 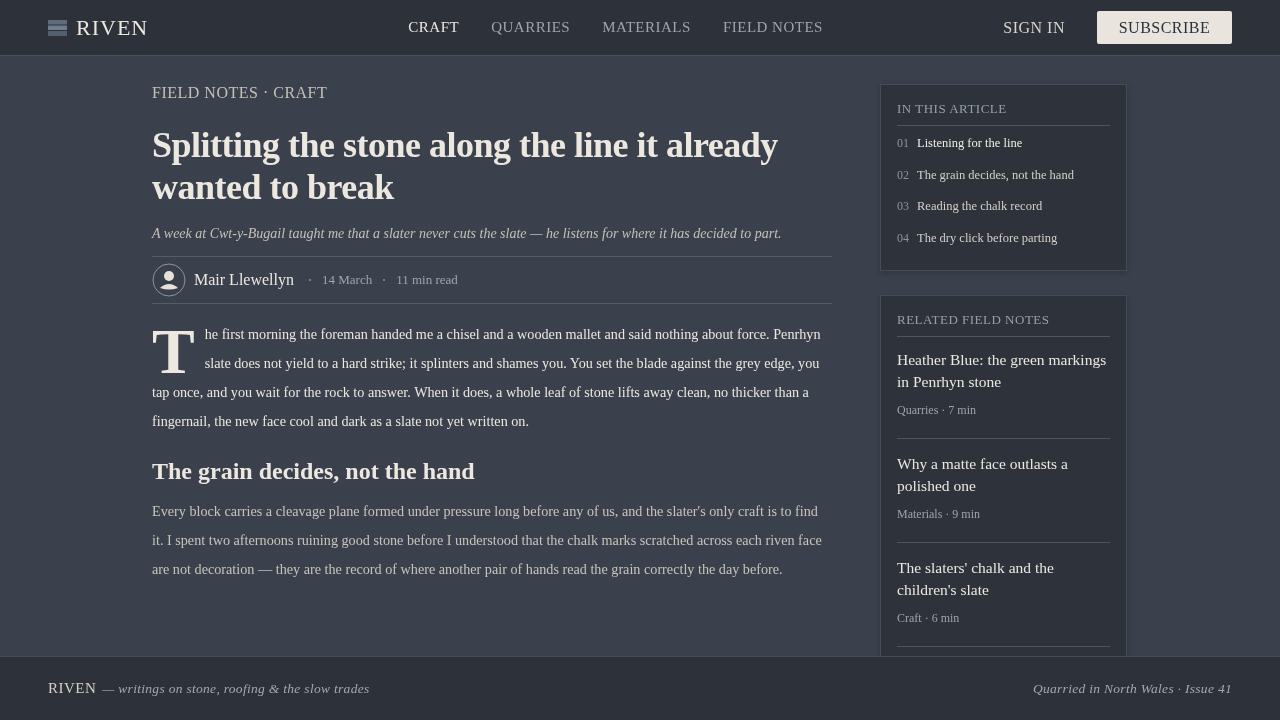 What do you see at coordinates (929, 618) in the screenshot?
I see `related-meta: Craft · 6 min` at bounding box center [929, 618].